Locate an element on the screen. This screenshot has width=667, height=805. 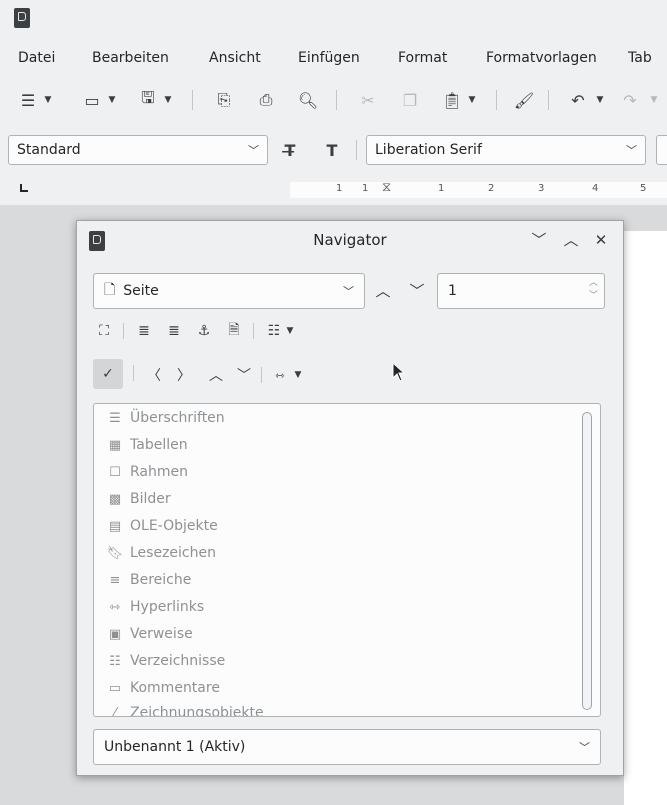
list-item: ▤ OLE-Objekte is located at coordinates (162, 526).